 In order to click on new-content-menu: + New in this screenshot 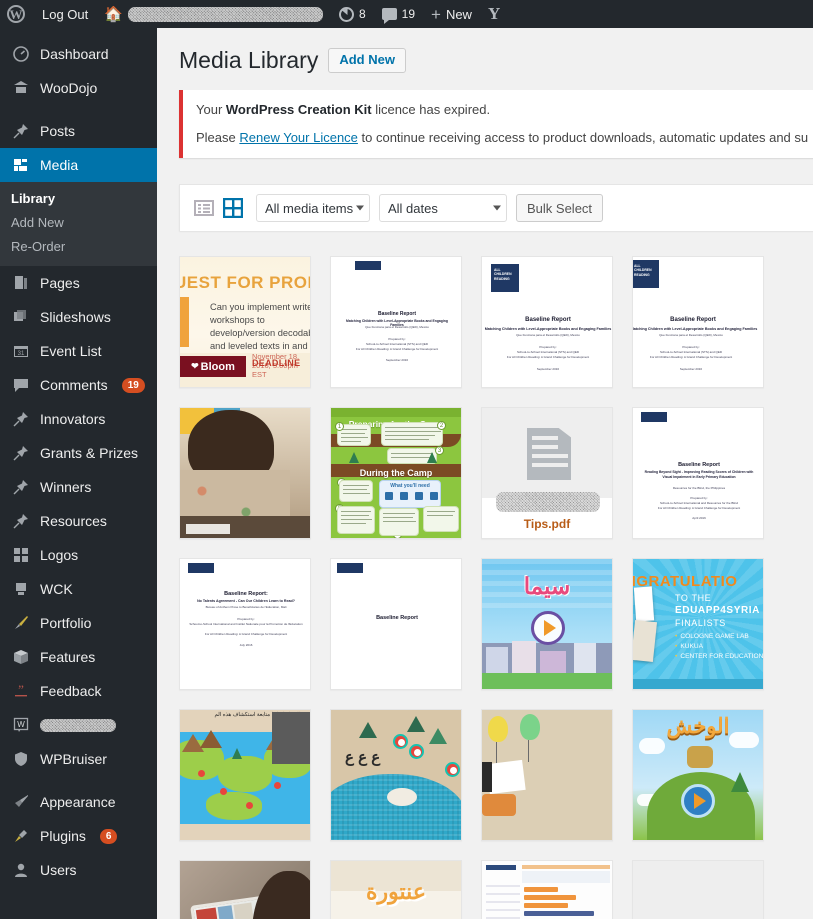, I will do `click(451, 14)`.